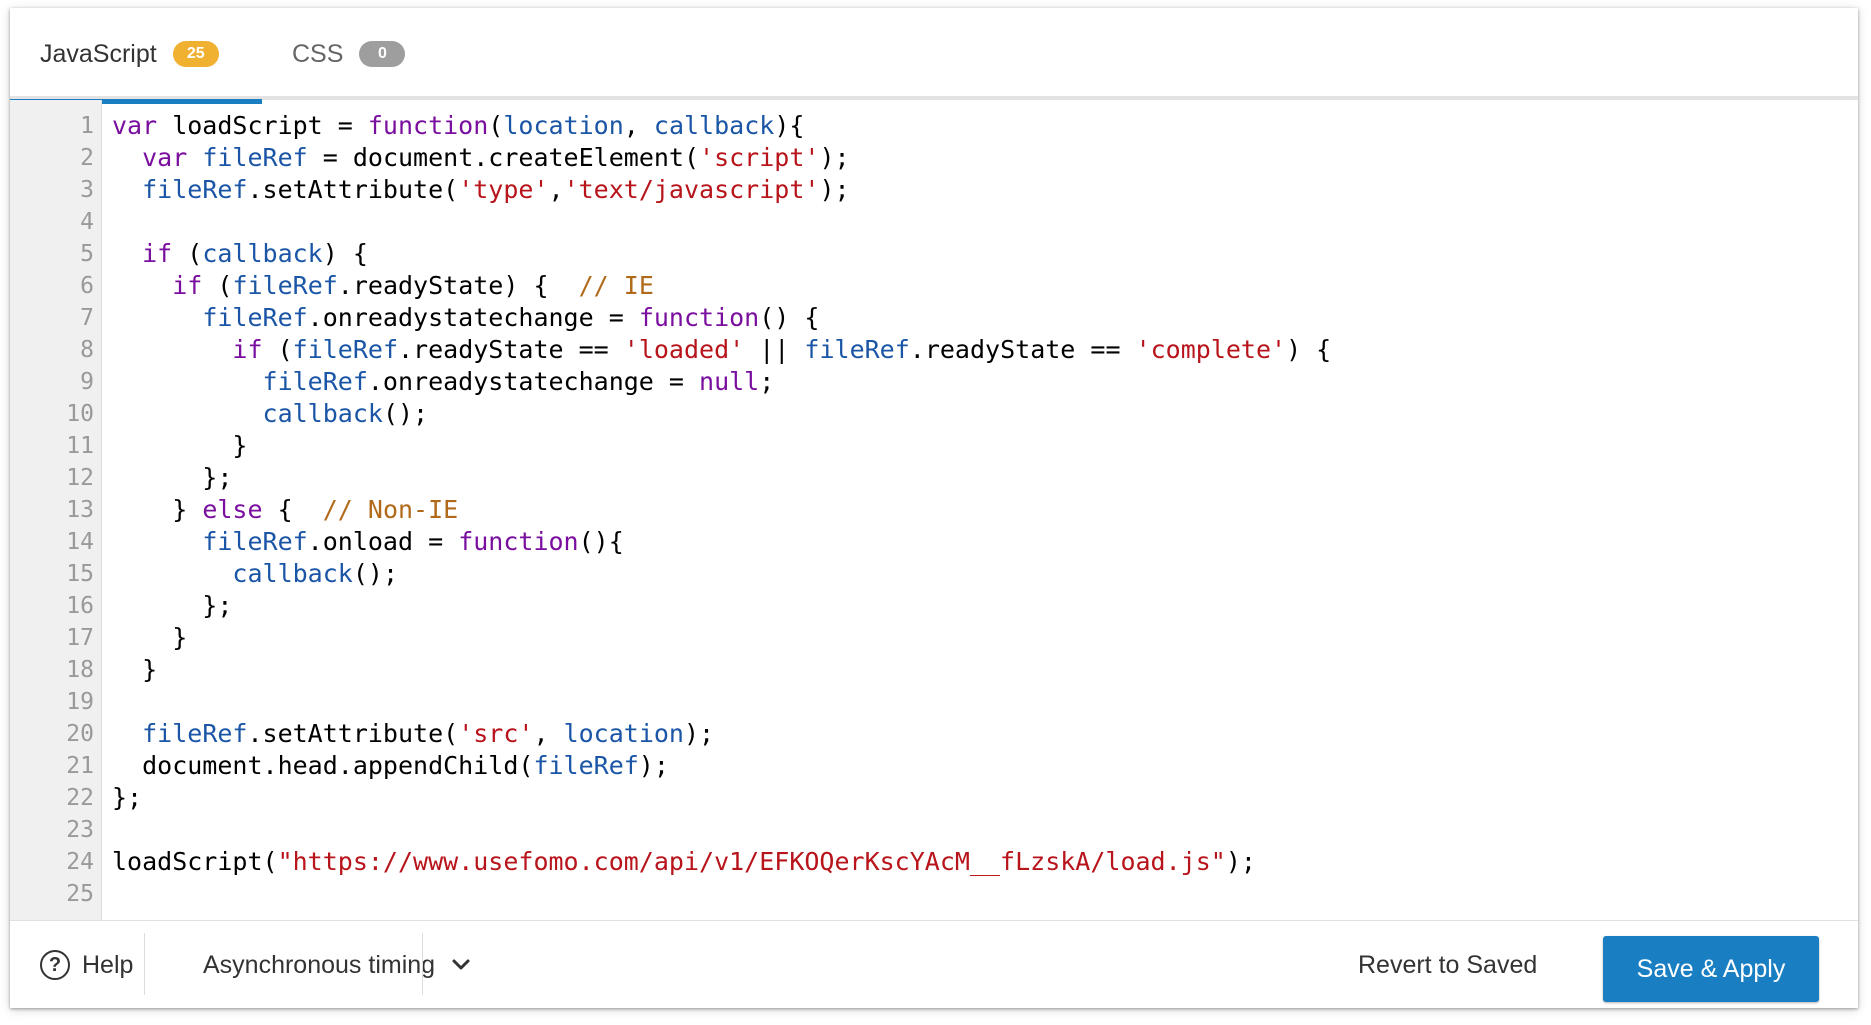  Describe the element at coordinates (80, 542) in the screenshot. I see `line-number: 14` at that location.